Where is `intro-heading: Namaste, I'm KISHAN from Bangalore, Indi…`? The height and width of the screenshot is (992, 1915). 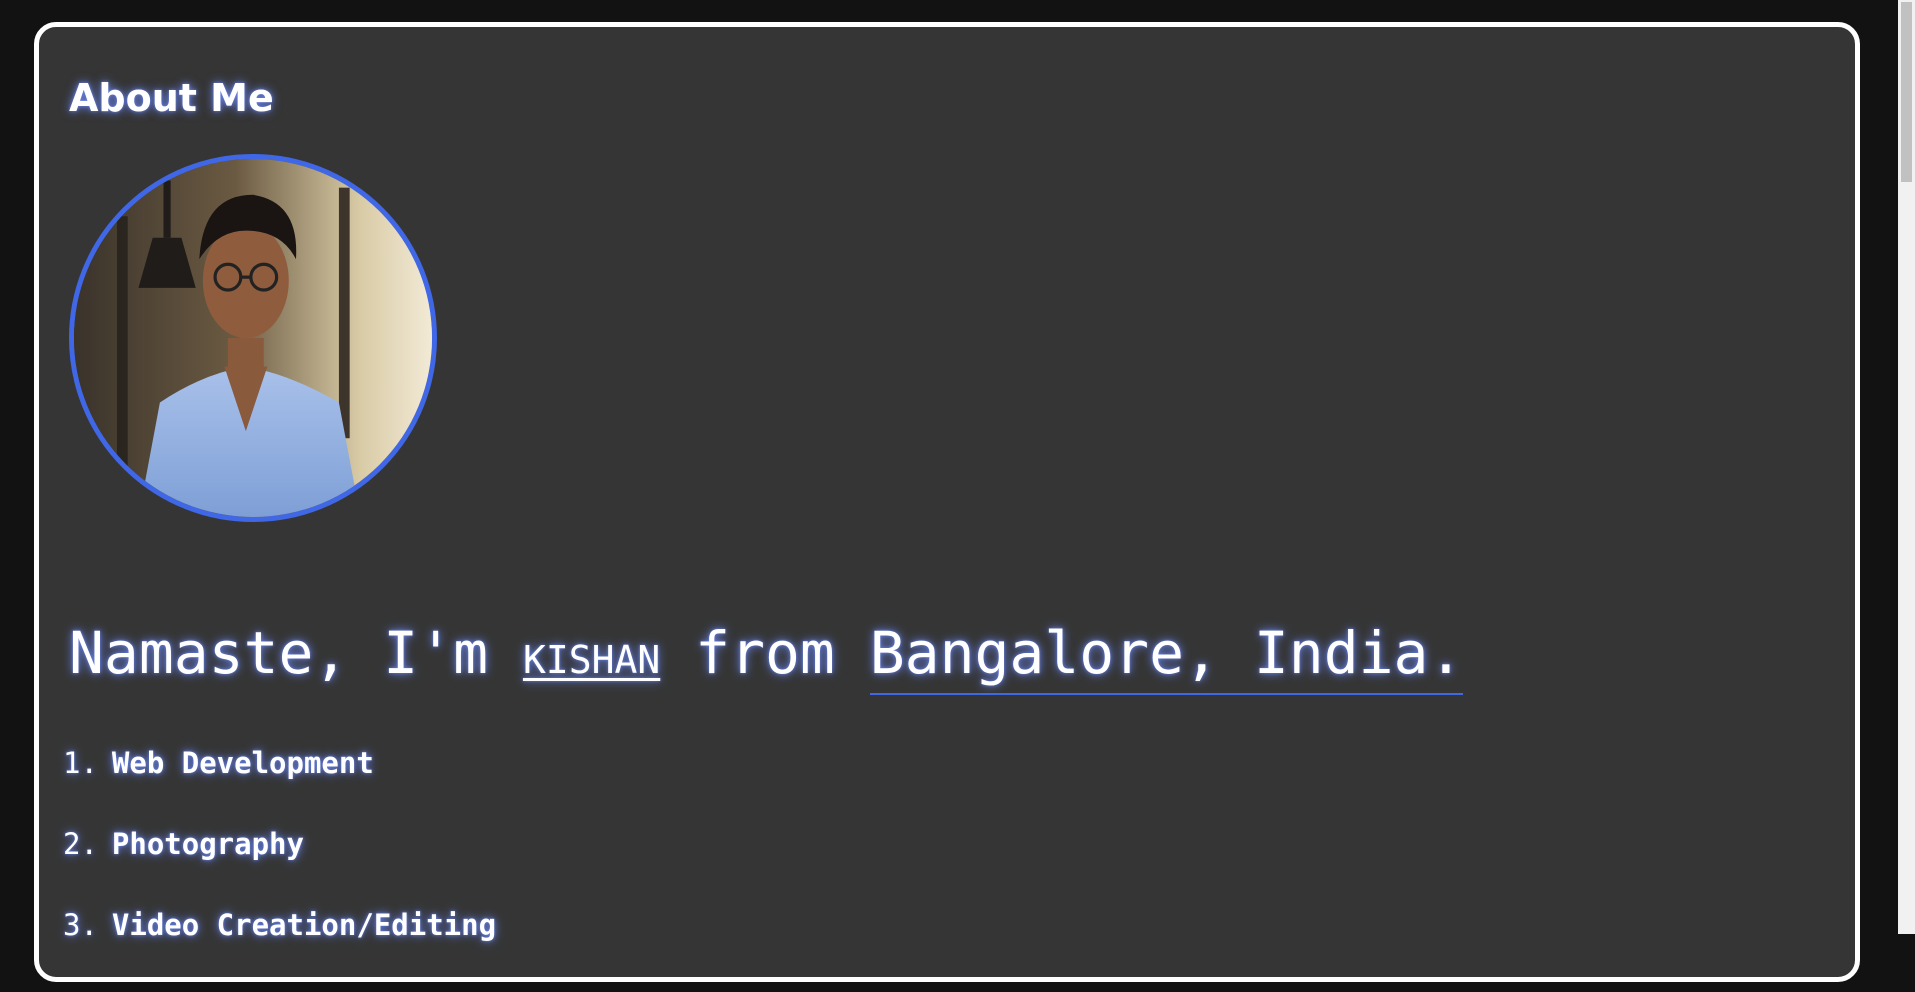 intro-heading: Namaste, I'm KISHAN from Bangalore, Indi… is located at coordinates (766, 657).